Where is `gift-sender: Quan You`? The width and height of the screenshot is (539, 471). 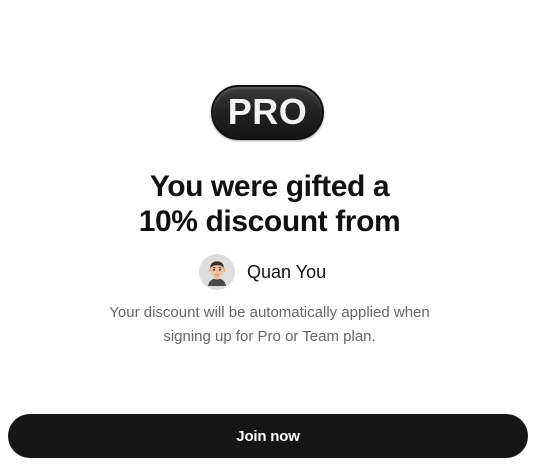 gift-sender: Quan You is located at coordinates (262, 272).